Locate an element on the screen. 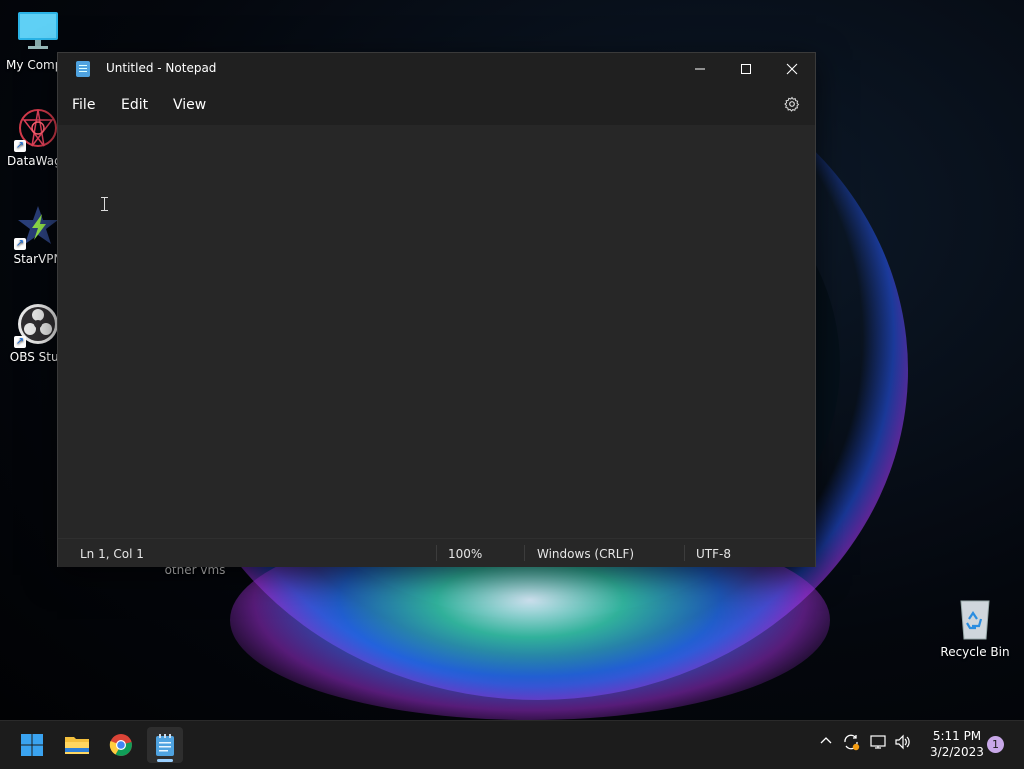  obs-studio-icon: ↗ is located at coordinates (37, 325).